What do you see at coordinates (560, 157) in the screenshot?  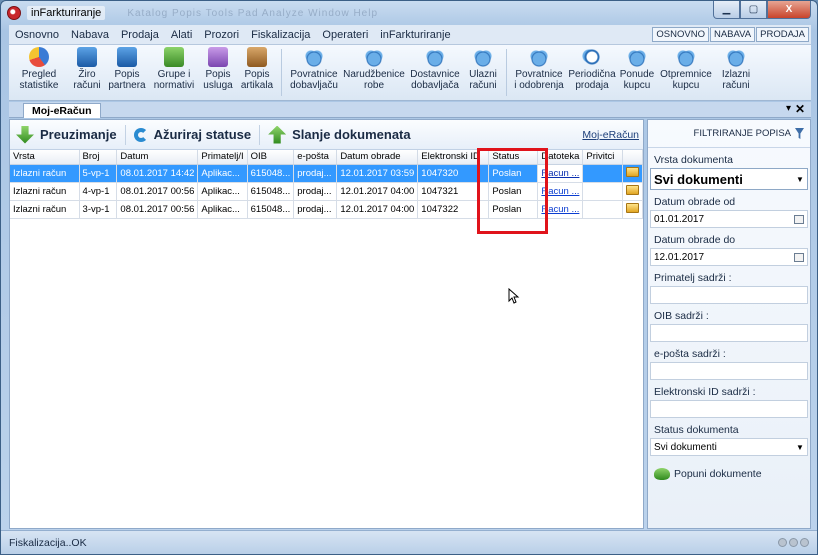 I see `col-datoteka: Datoteka` at bounding box center [560, 157].